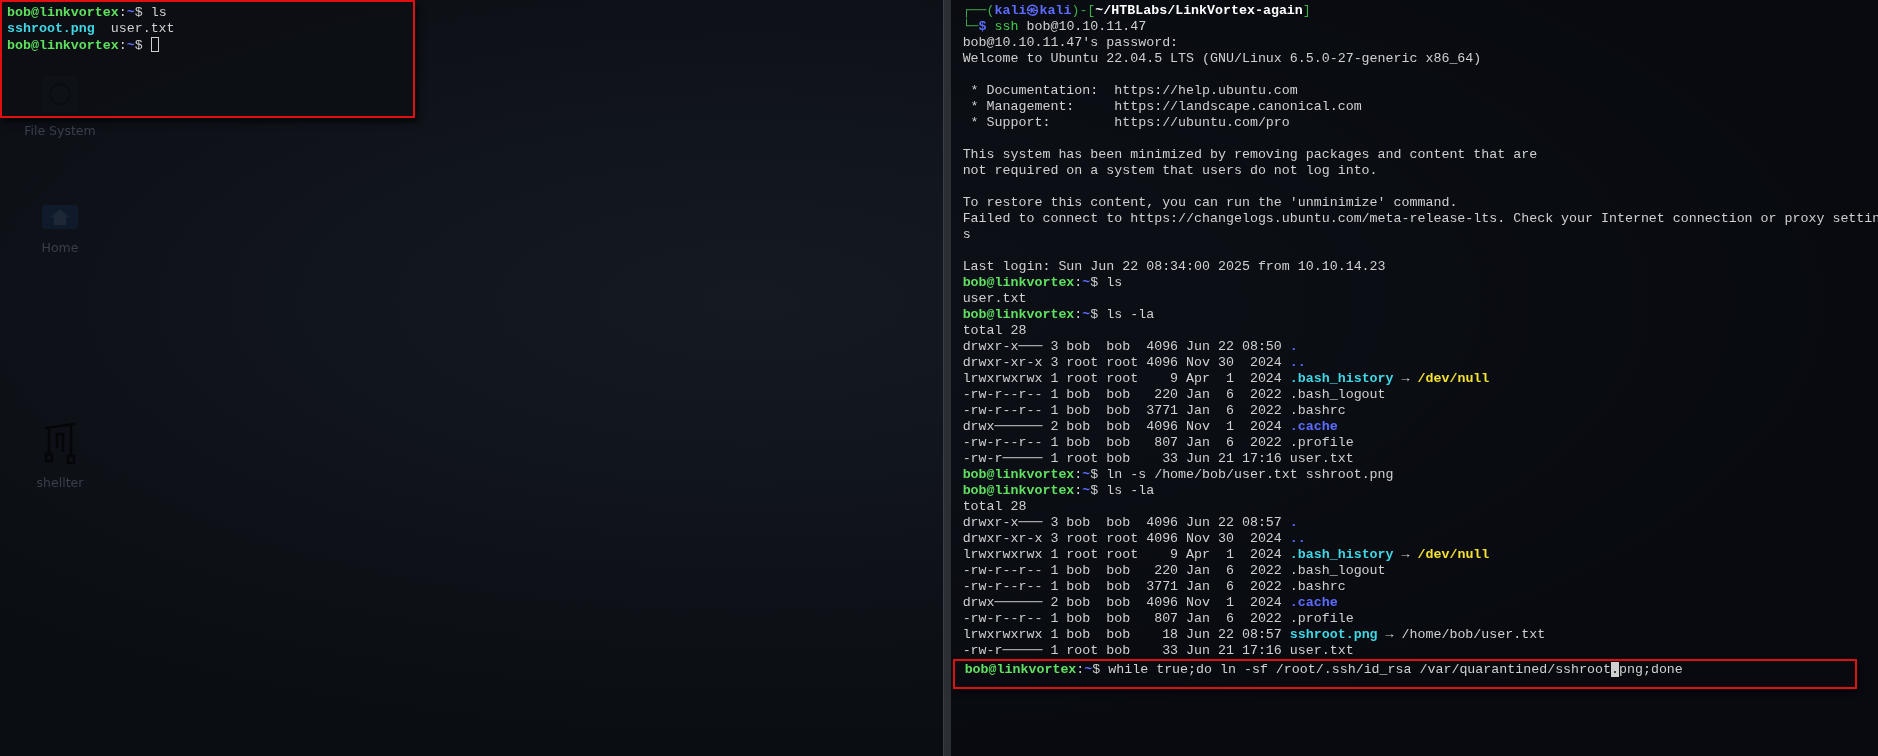  I want to click on terminal-line: drwxr-x─── 3 bob bob 4096 Jun 22 08:57 ., so click(1130, 523).